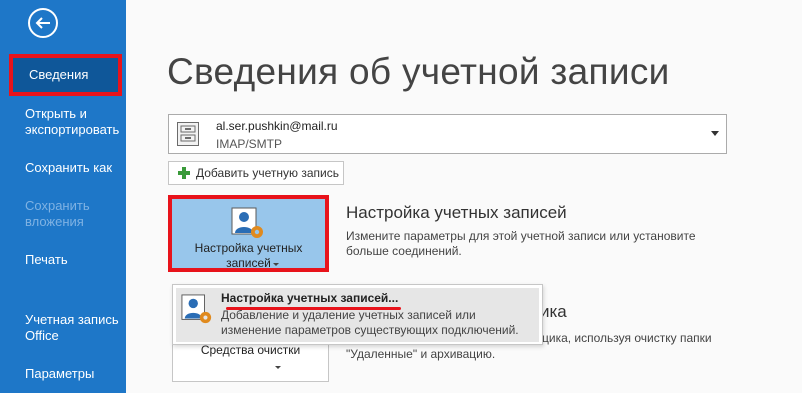 This screenshot has width=802, height=393. Describe the element at coordinates (60, 328) in the screenshot. I see `sidebar-item-office-account: Учетная запись Office` at that location.